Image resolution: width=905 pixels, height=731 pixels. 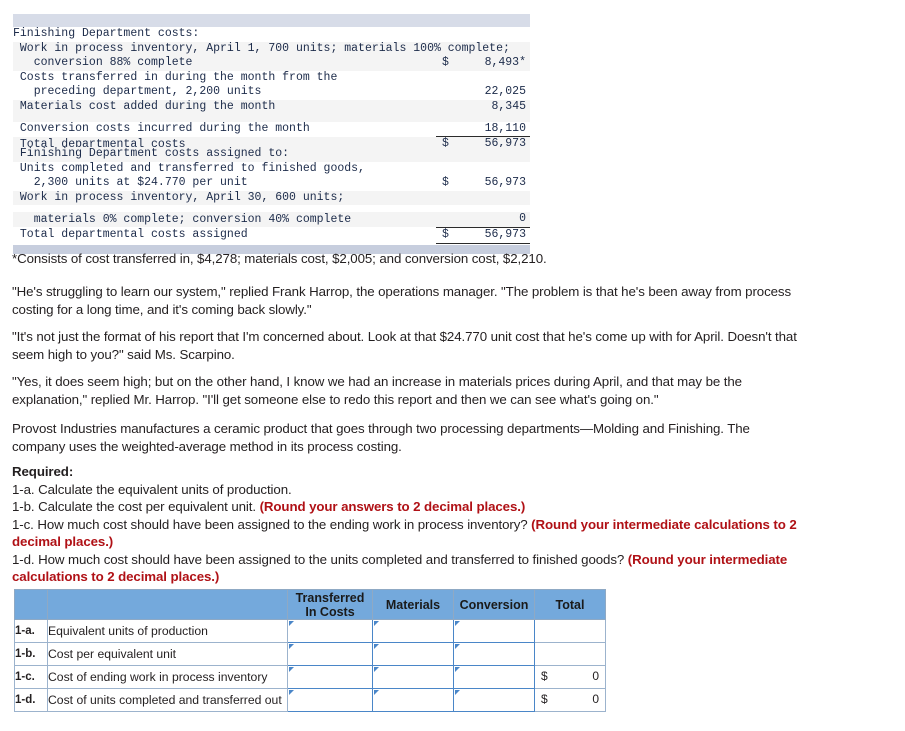 I want to click on exhibit-row-amount: 22,025, so click(x=497, y=92).